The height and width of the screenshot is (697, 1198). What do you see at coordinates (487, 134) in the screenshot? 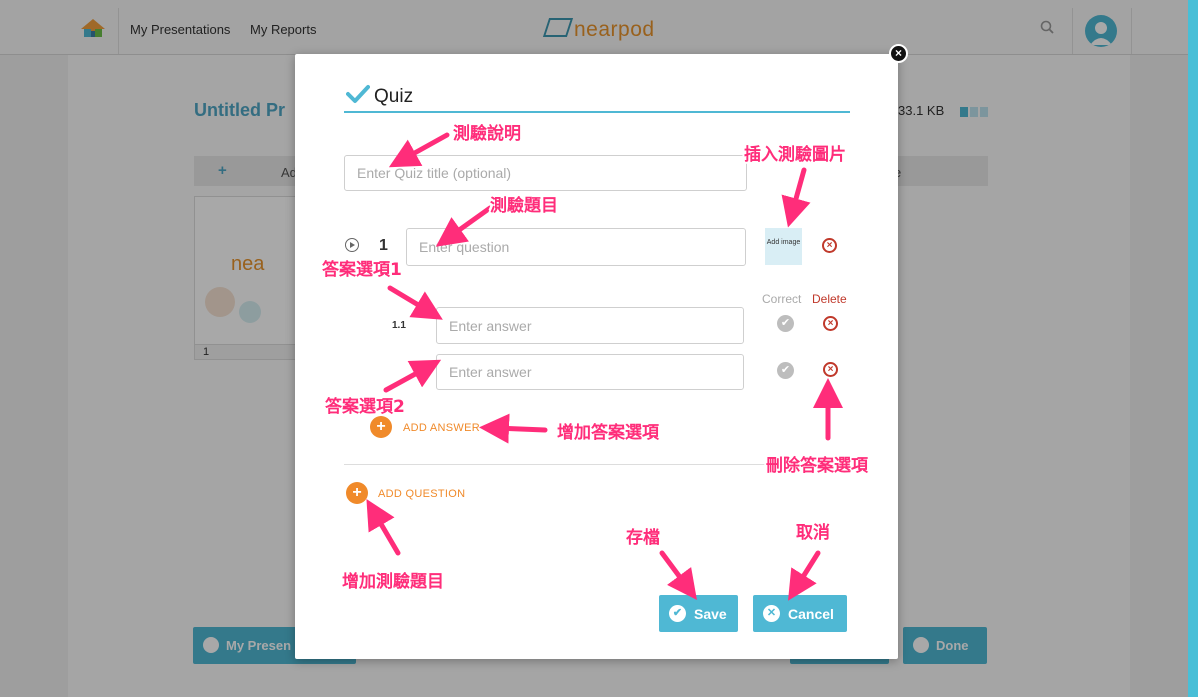
I see `annotation-quiz-description: 測驗說明` at bounding box center [487, 134].